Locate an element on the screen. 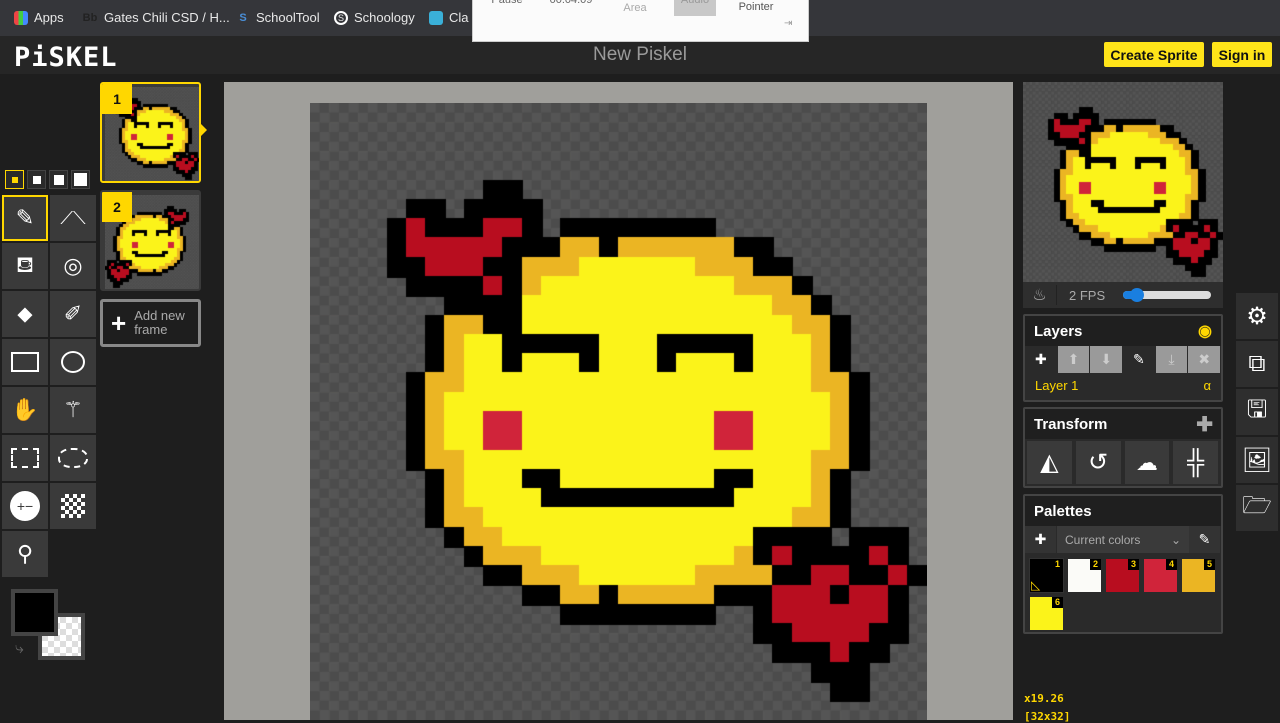  sheep-icon: ☁ is located at coordinates (1146, 462).